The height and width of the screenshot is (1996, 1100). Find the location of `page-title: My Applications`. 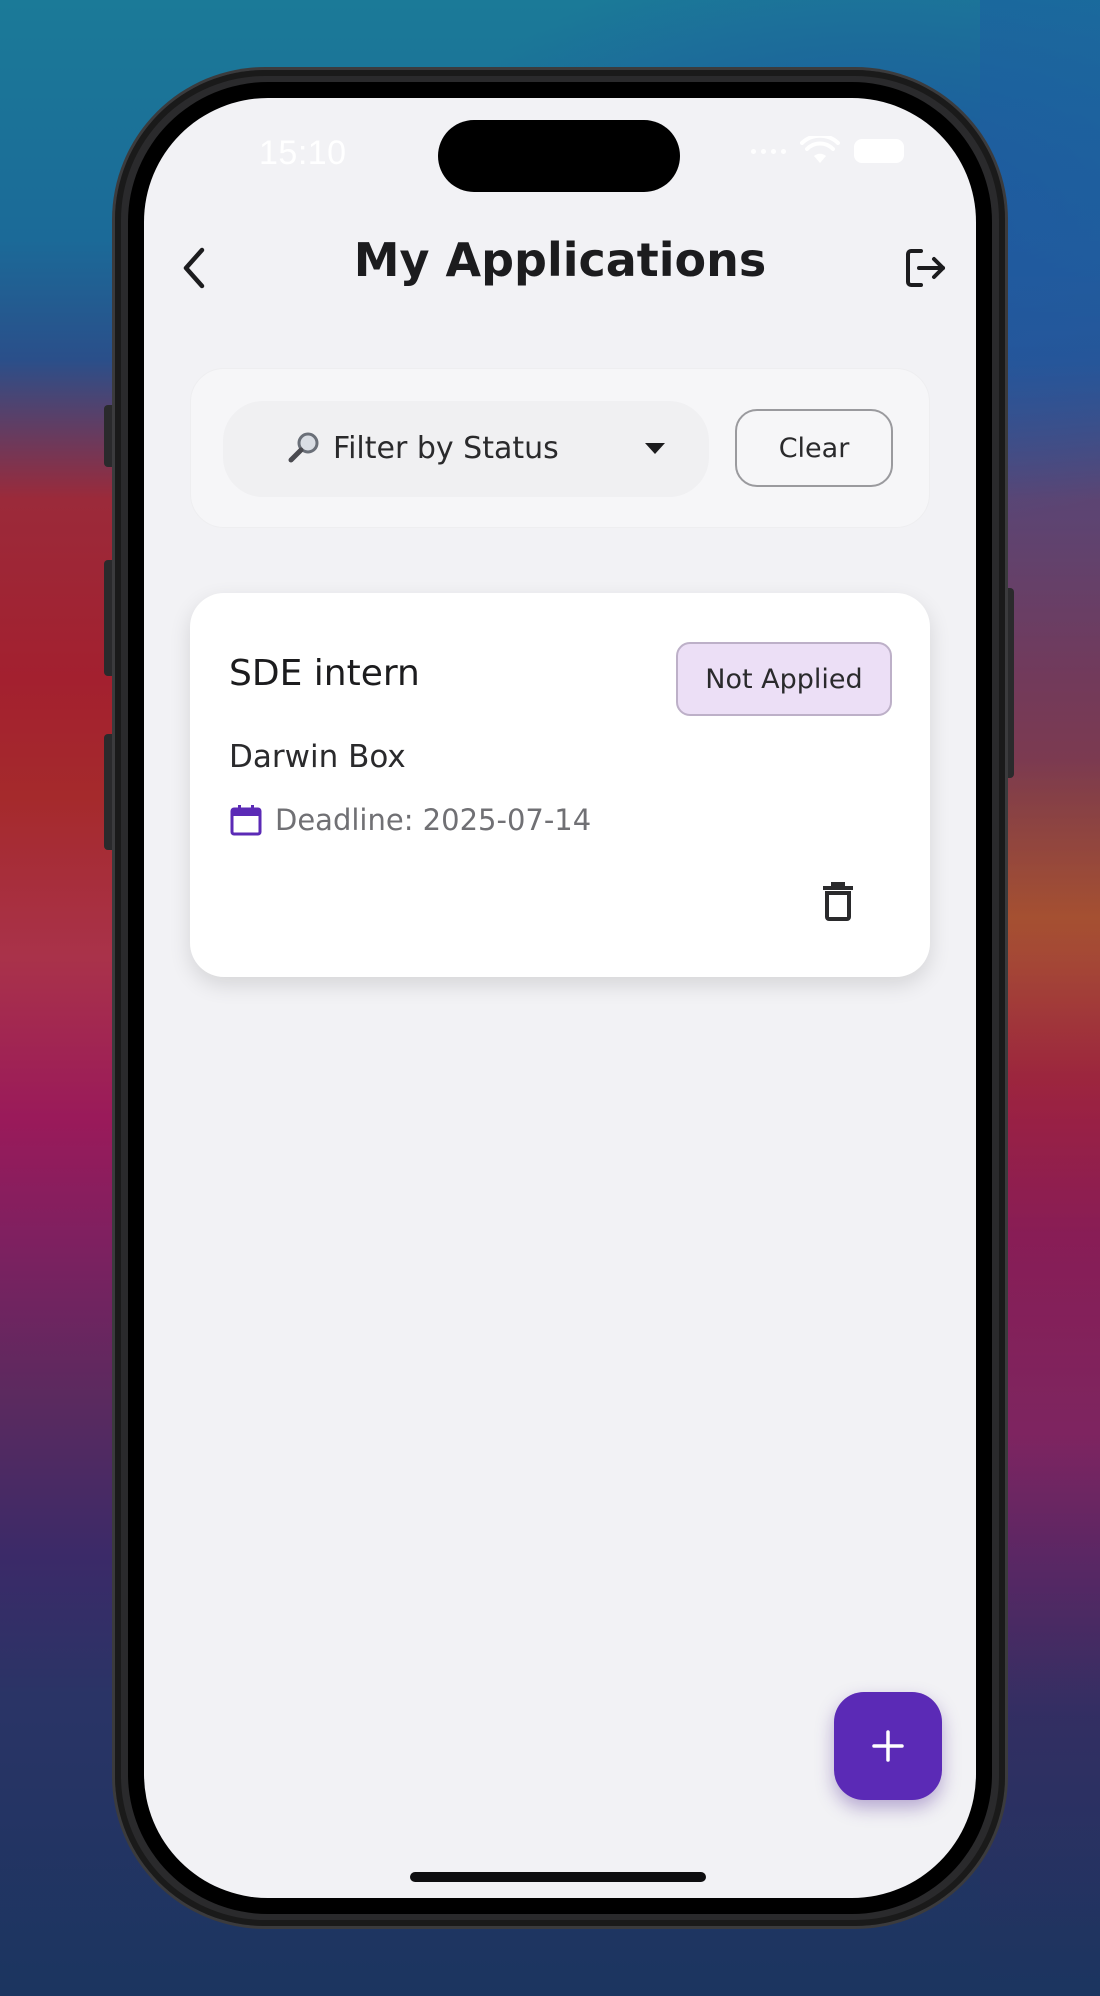

page-title: My Applications is located at coordinates (560, 260).